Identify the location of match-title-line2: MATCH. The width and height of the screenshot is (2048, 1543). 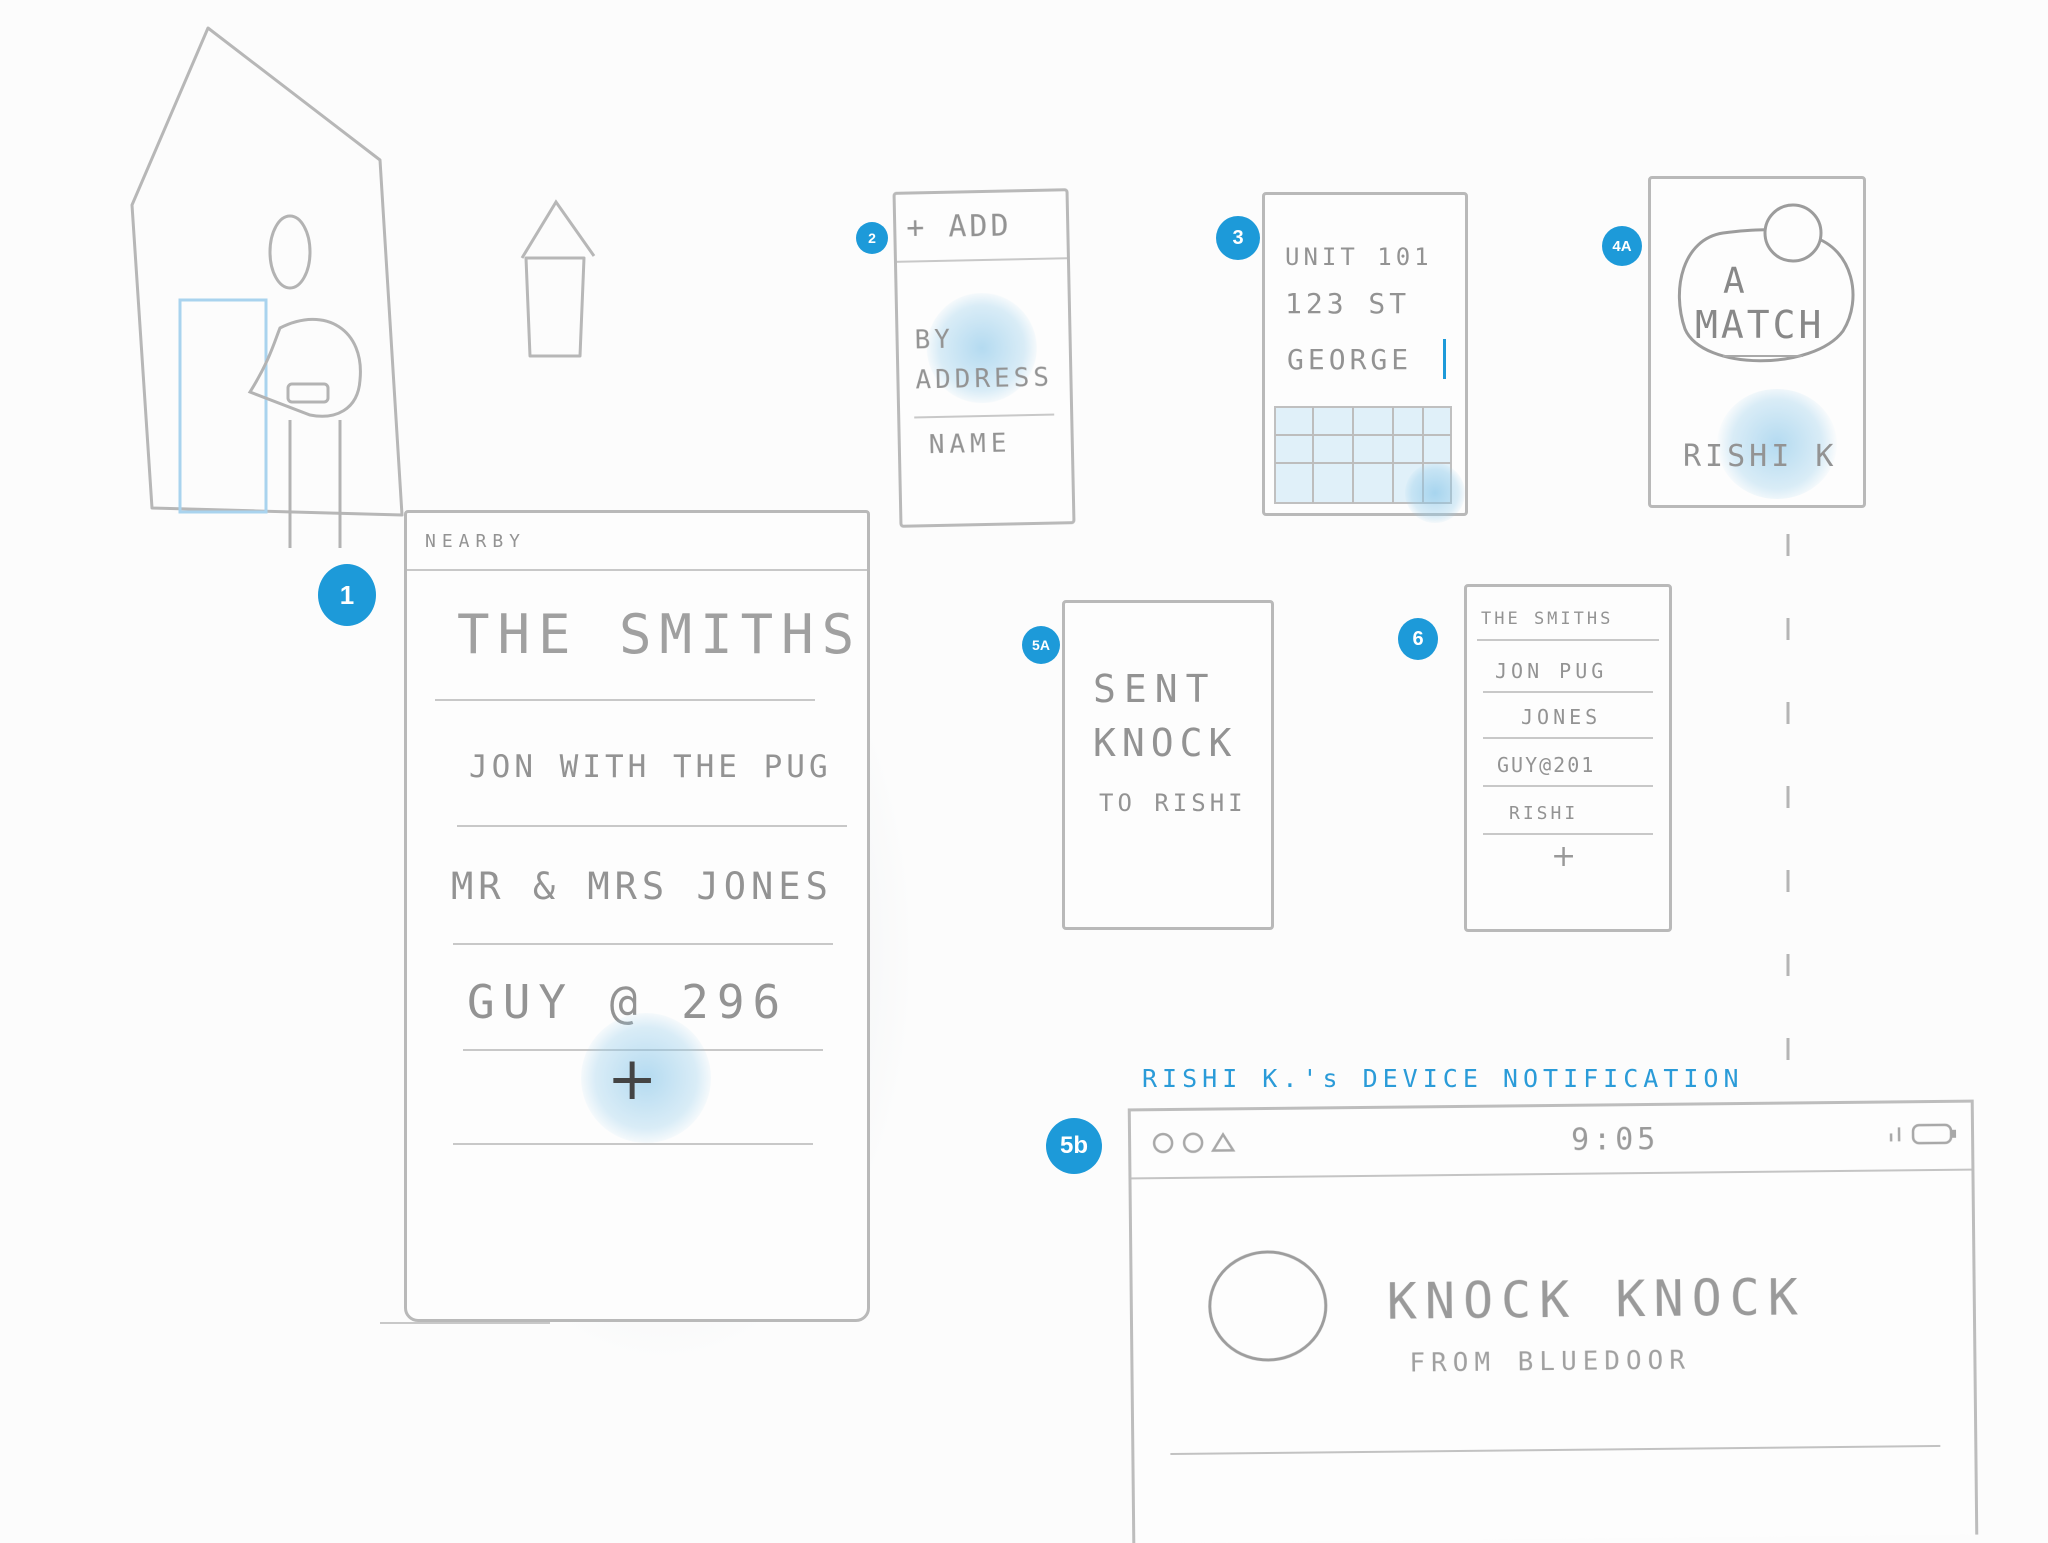
(1759, 325).